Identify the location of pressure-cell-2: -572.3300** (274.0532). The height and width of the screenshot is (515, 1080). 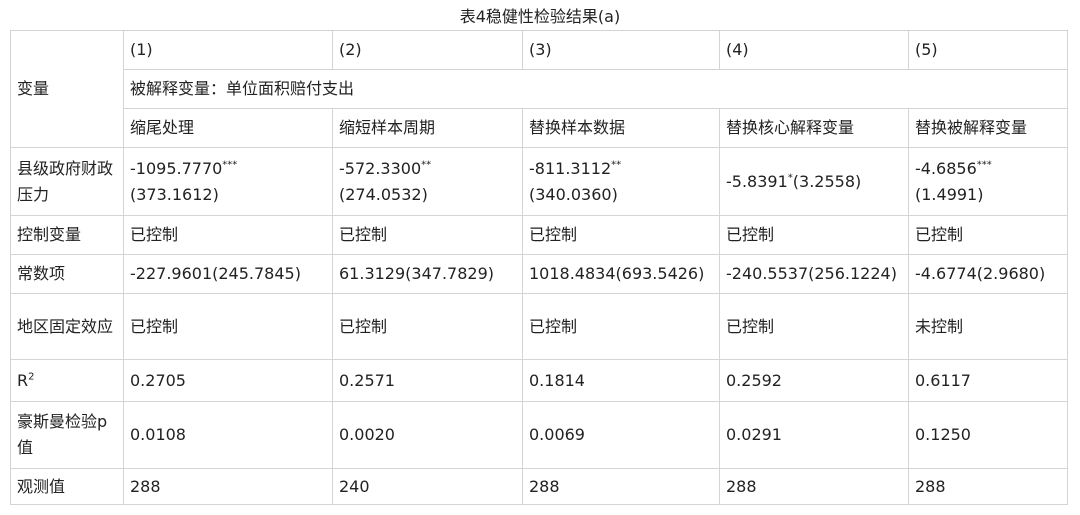
(427, 181).